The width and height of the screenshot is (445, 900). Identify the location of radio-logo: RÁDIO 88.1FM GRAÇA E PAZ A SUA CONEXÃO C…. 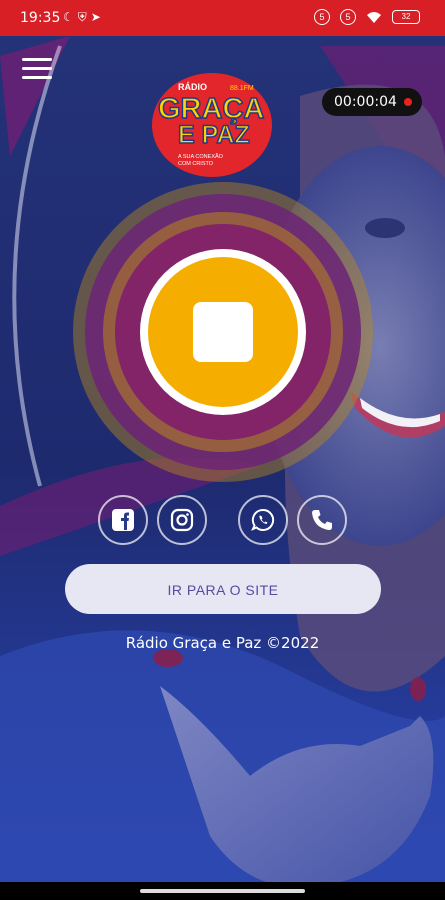
(212, 125).